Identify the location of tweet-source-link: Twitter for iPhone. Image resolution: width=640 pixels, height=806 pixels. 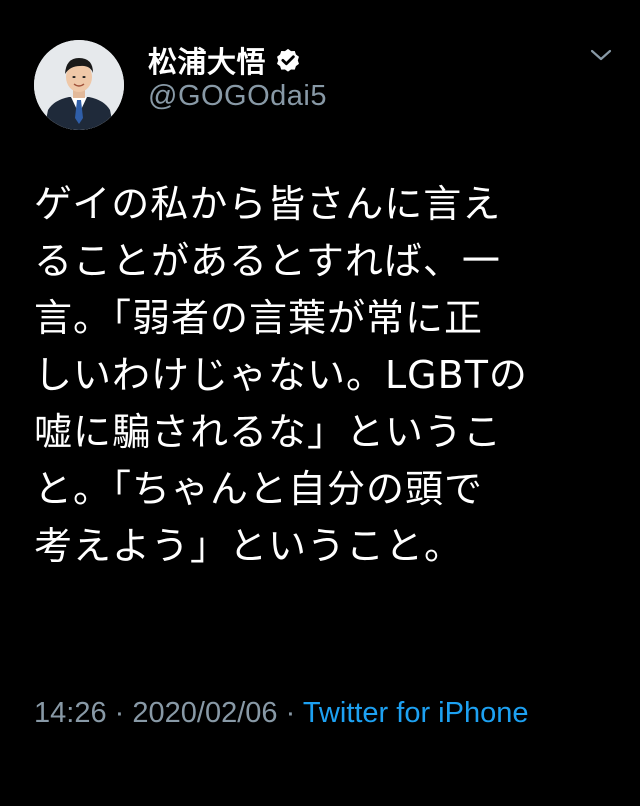
(416, 713).